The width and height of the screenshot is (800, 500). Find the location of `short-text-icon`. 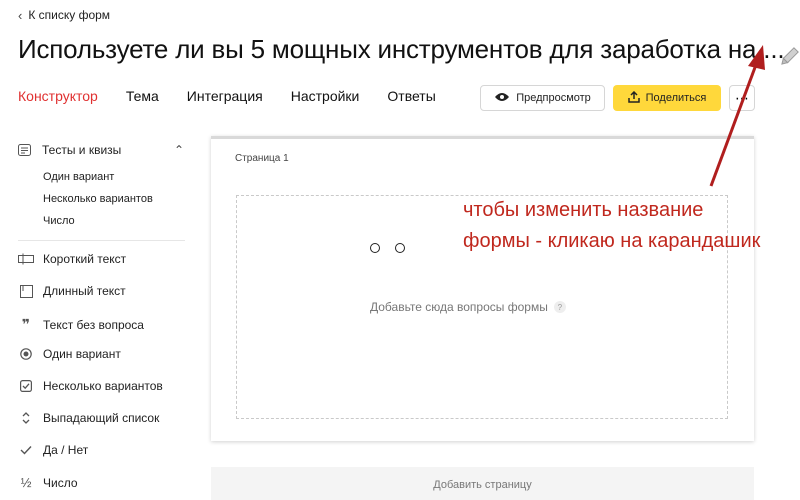

short-text-icon is located at coordinates (26, 259).